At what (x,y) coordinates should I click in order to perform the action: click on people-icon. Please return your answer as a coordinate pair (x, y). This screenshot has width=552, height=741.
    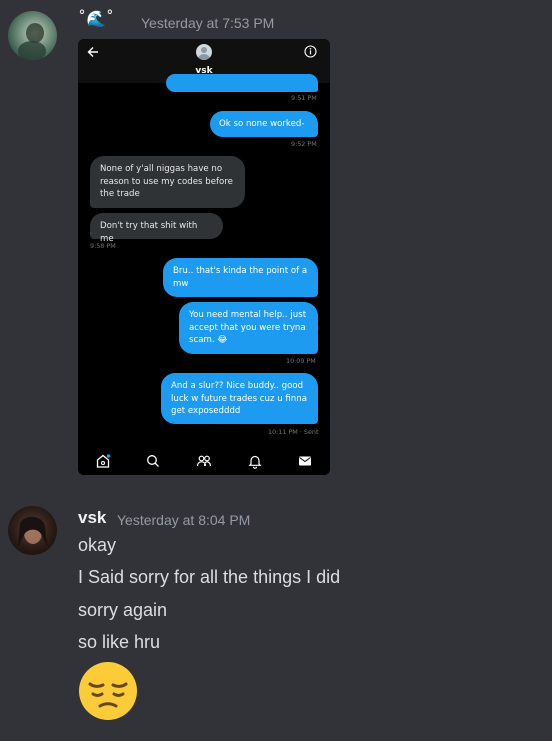
    Looking at the image, I should click on (204, 461).